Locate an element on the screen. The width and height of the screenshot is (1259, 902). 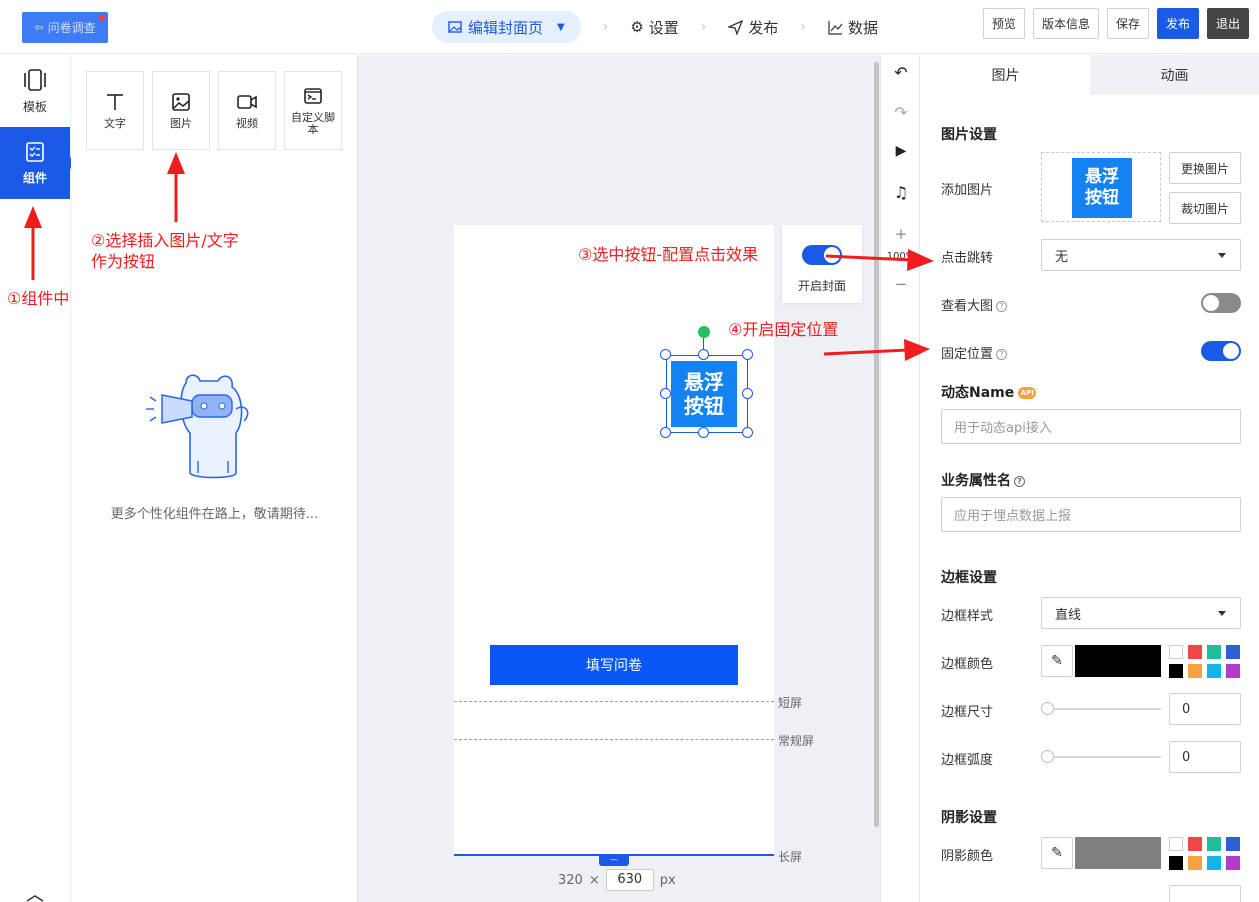
publish-button: 发布 is located at coordinates (1177, 23).